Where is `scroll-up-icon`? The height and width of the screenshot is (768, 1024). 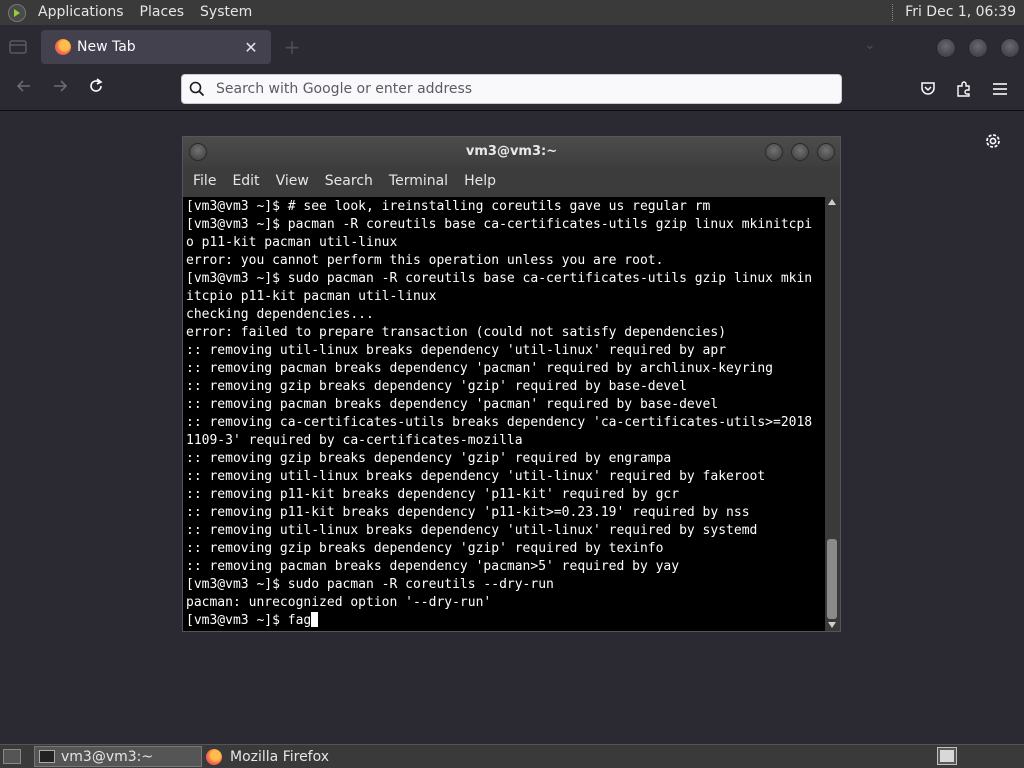
scroll-up-icon is located at coordinates (832, 202).